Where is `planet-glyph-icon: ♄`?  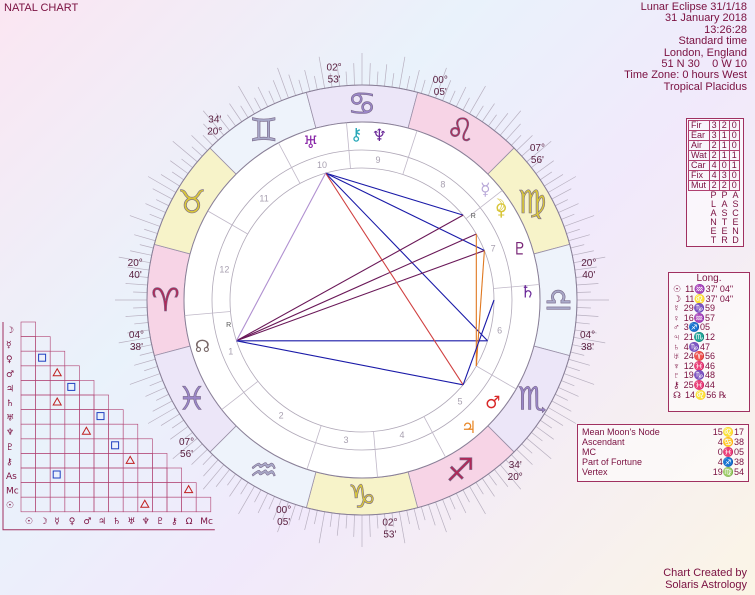 planet-glyph-icon: ♄ is located at coordinates (527, 292).